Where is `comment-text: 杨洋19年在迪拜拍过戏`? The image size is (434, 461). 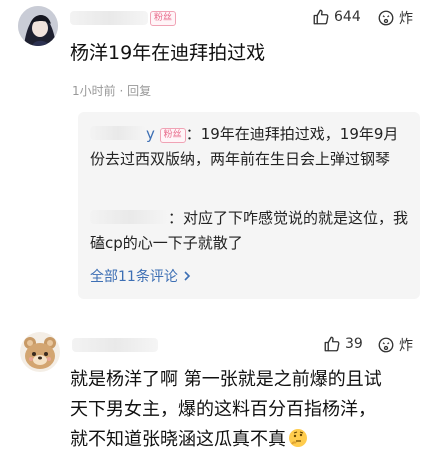
comment-text: 杨洋19年在迪拜拍过戏 is located at coordinates (168, 53).